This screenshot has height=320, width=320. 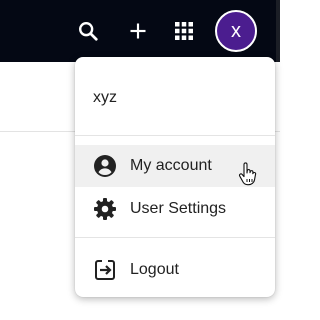 I want to click on account-circle-icon, so click(x=105, y=166).